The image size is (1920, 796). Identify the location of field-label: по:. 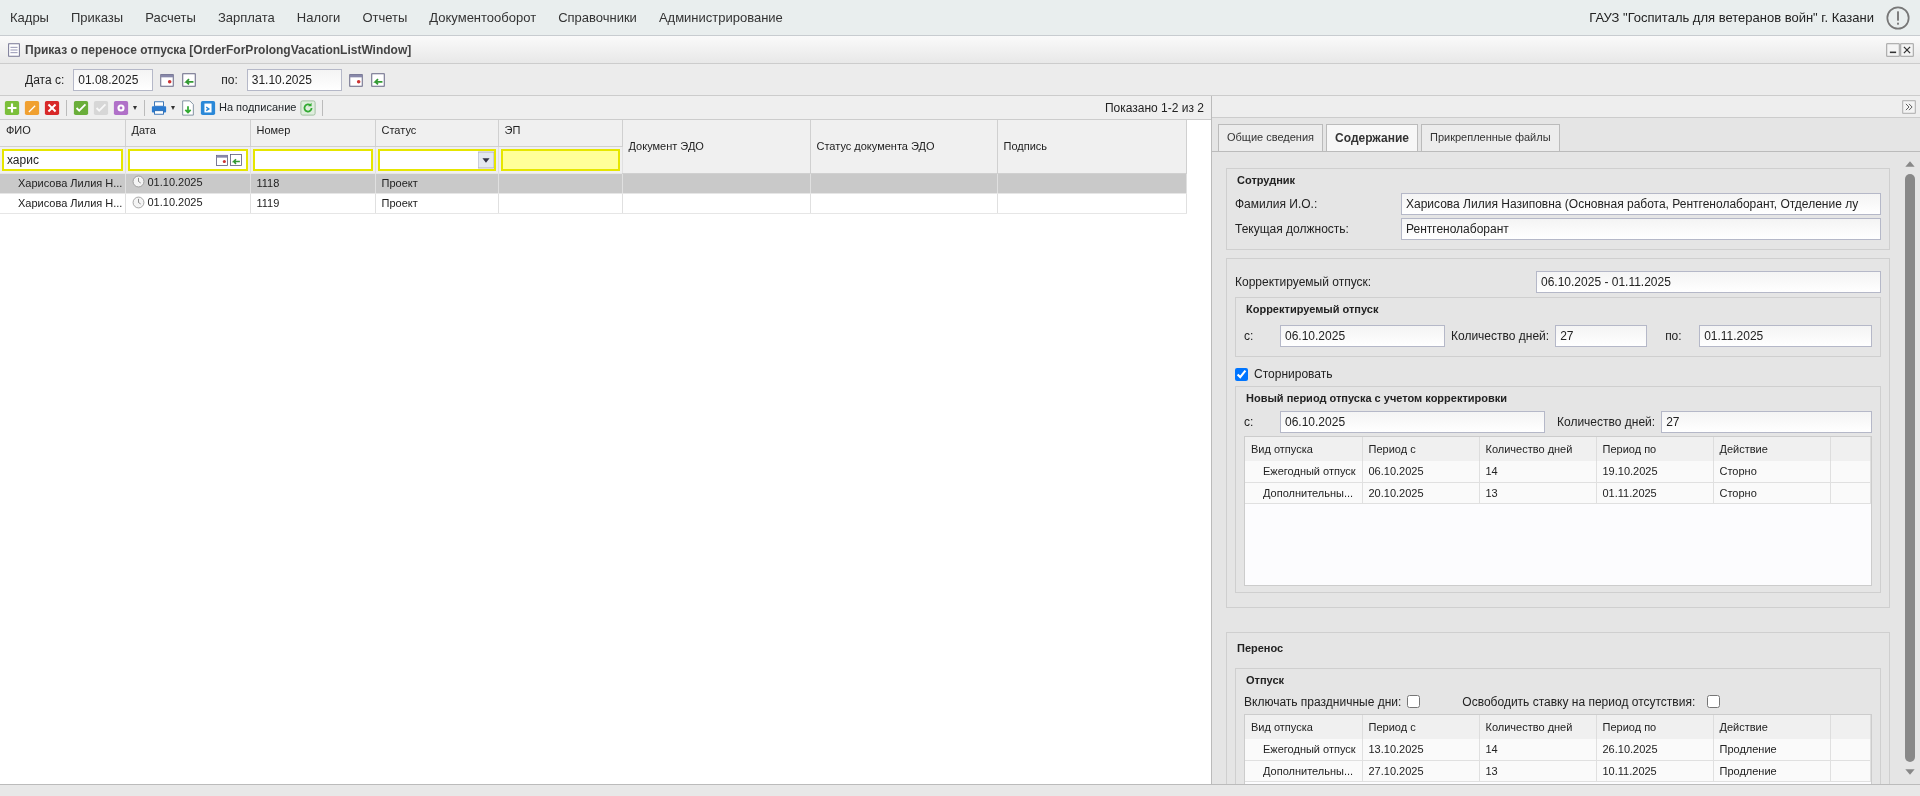
(1674, 336).